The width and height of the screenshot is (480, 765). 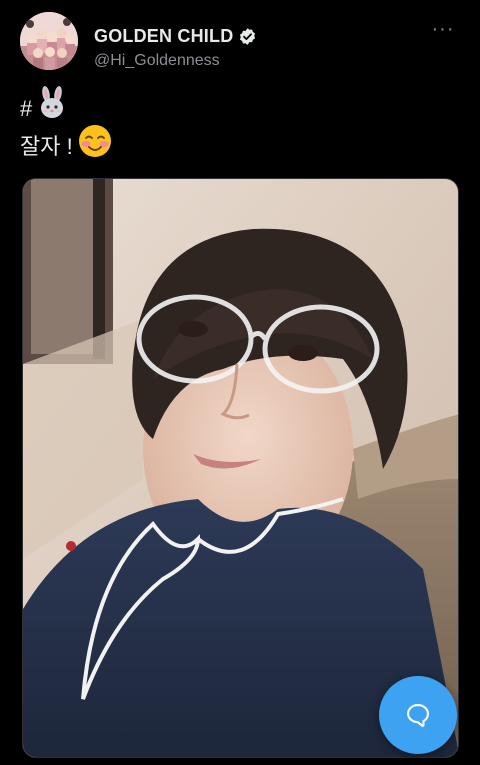 I want to click on reply-fab-button, so click(x=418, y=715).